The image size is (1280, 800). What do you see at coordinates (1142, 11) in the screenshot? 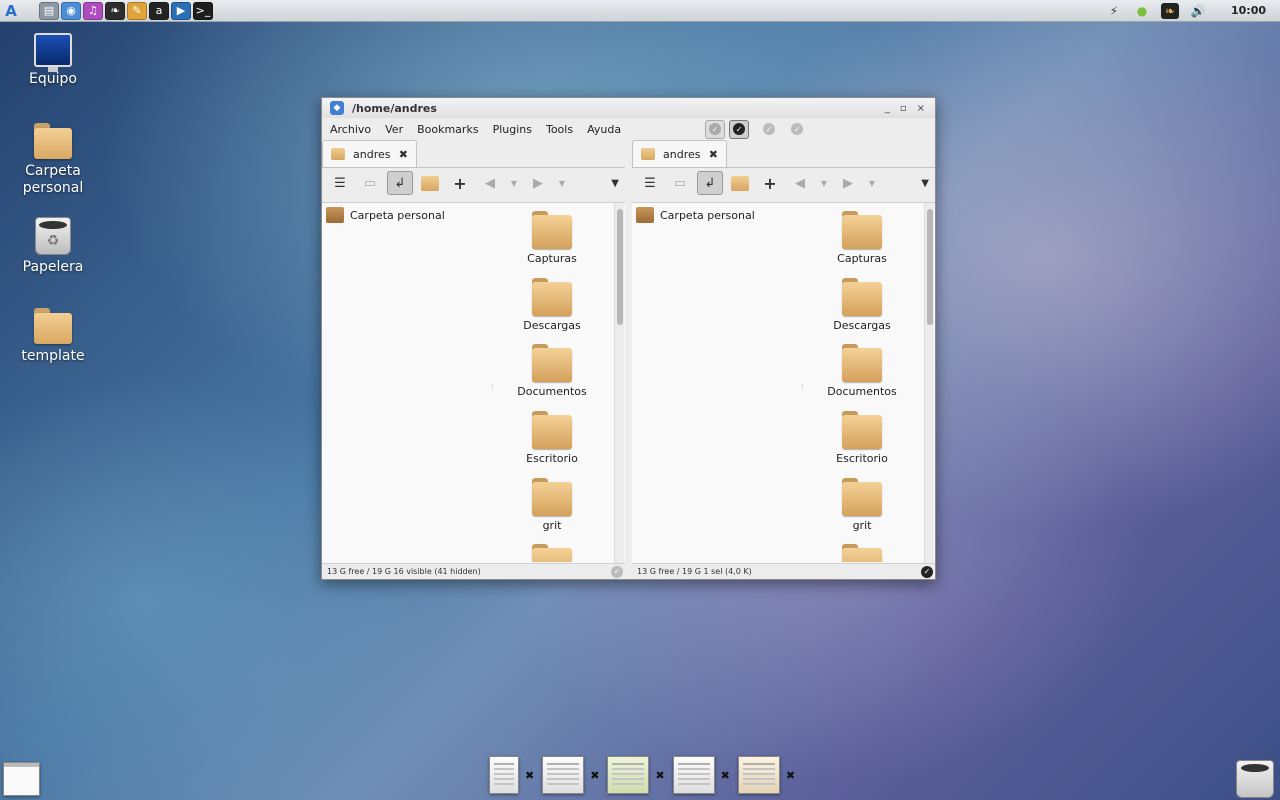
I see `status-green-icon: ●` at bounding box center [1142, 11].